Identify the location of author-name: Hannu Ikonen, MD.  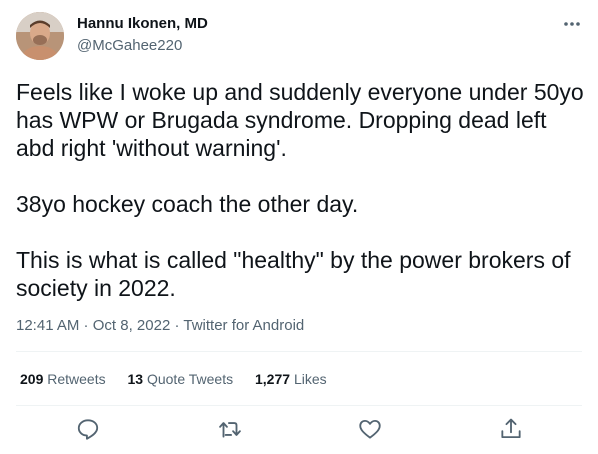
(142, 23).